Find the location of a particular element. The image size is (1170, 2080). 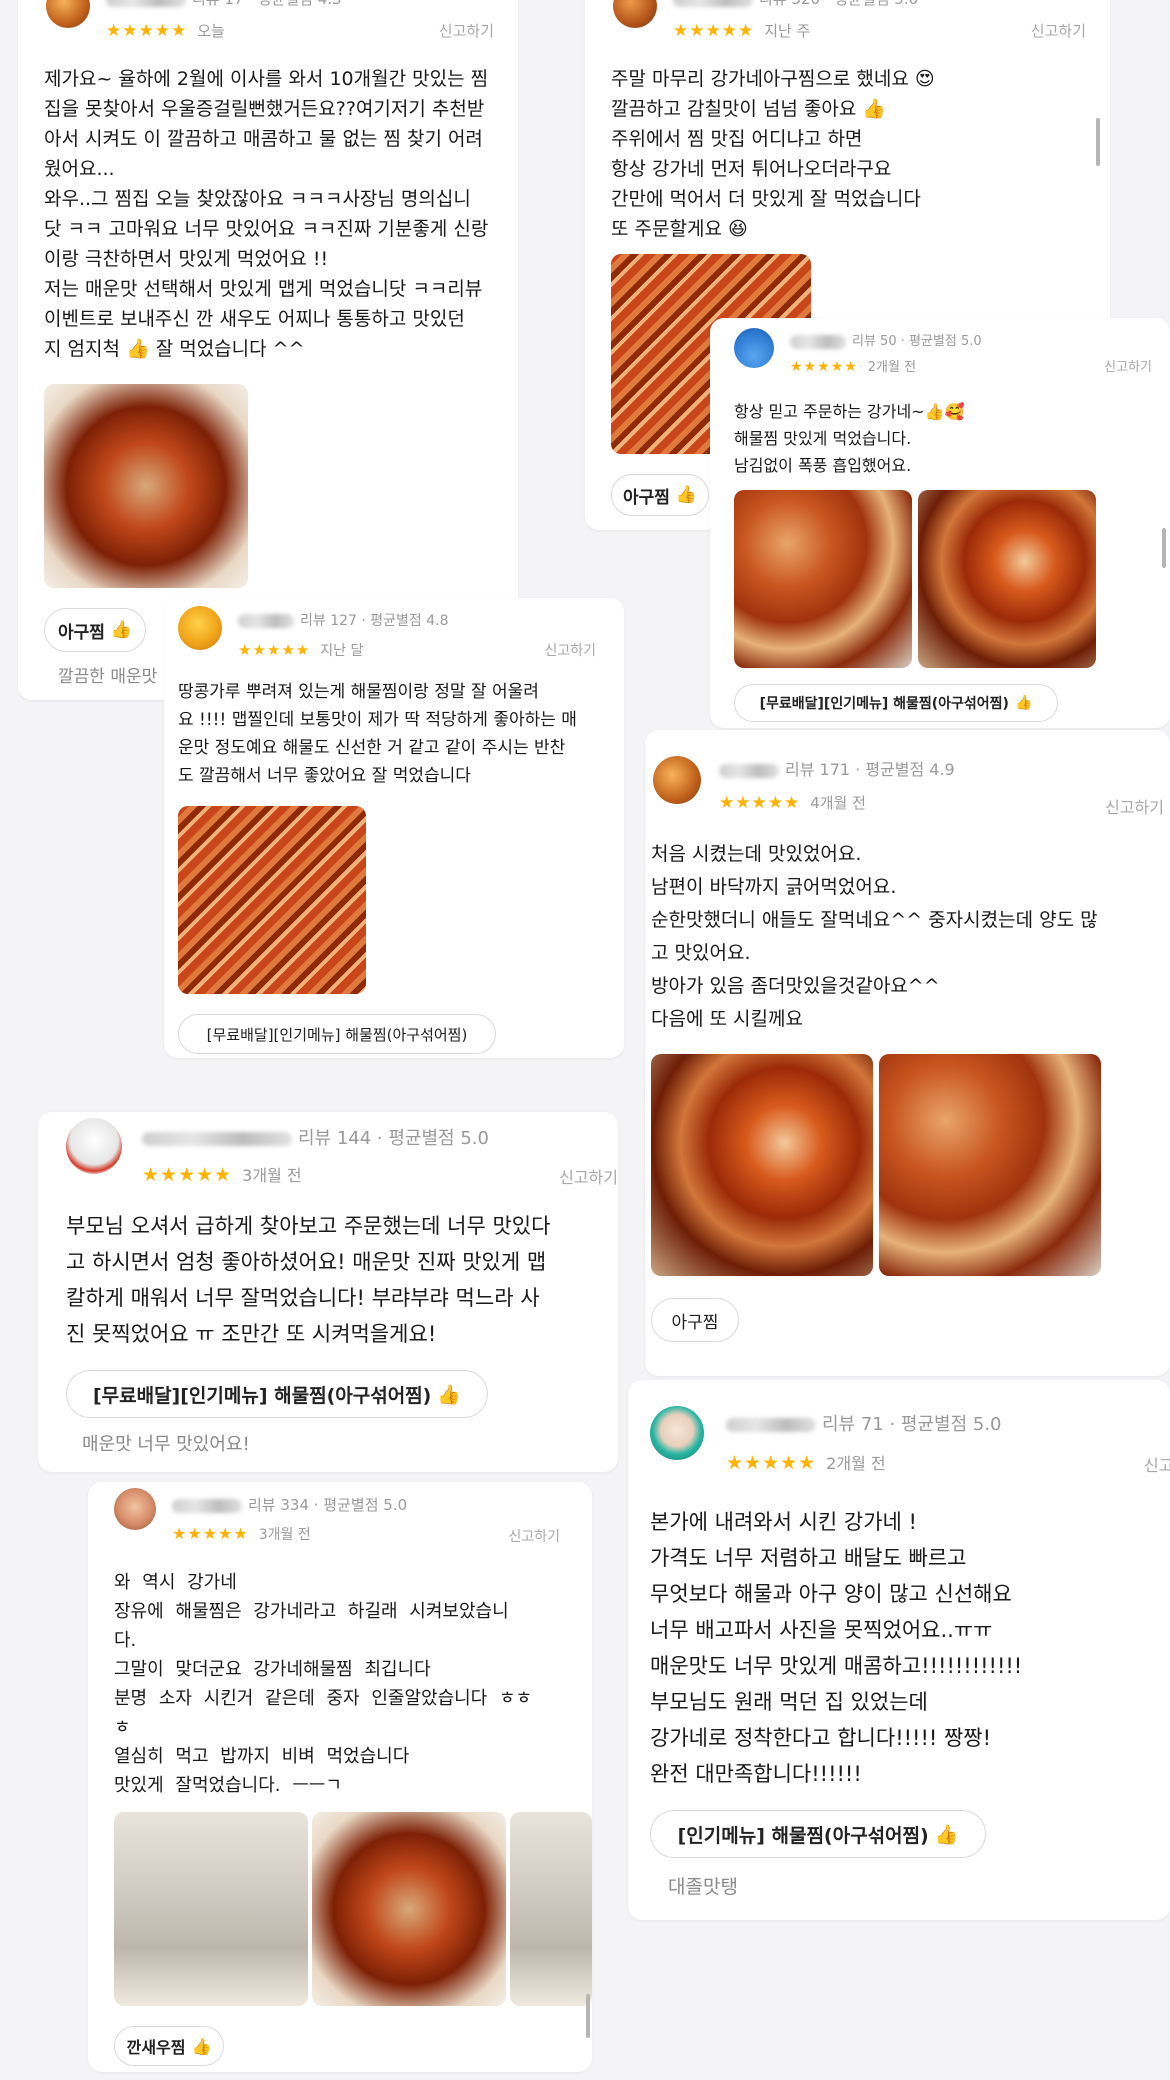

reviewer-meta: 리뷰 50 · 평균별점 5.0 is located at coordinates (886, 339).